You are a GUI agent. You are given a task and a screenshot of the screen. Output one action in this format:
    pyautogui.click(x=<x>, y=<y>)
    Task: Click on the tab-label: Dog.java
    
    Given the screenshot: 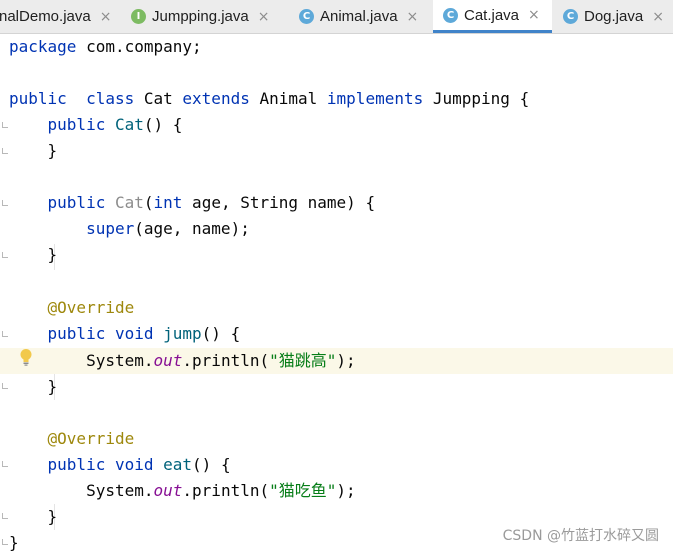 What is the action you would take?
    pyautogui.click(x=614, y=16)
    